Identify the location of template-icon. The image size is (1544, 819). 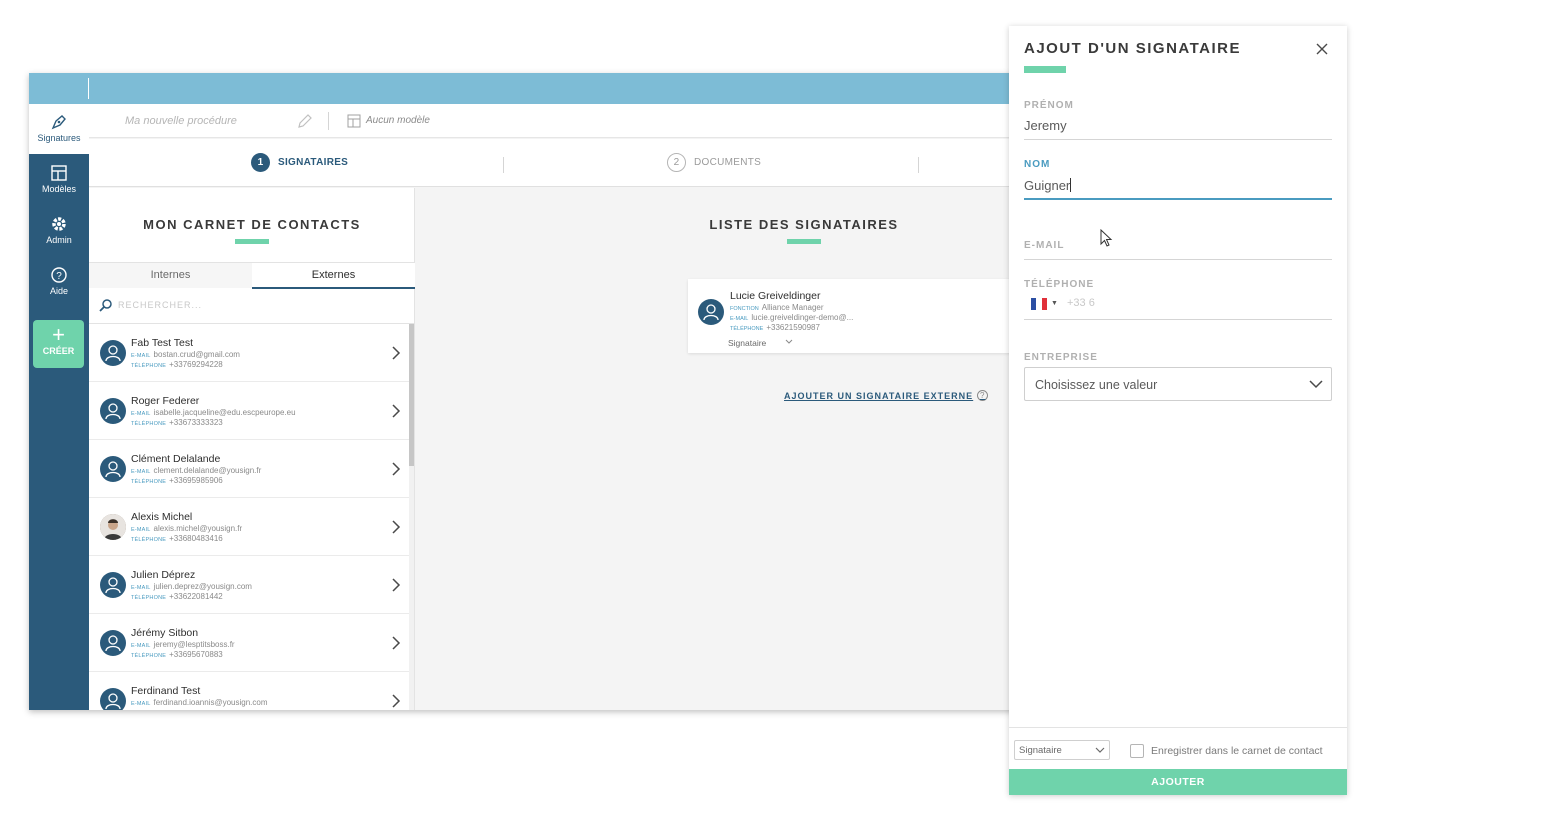
(59, 173).